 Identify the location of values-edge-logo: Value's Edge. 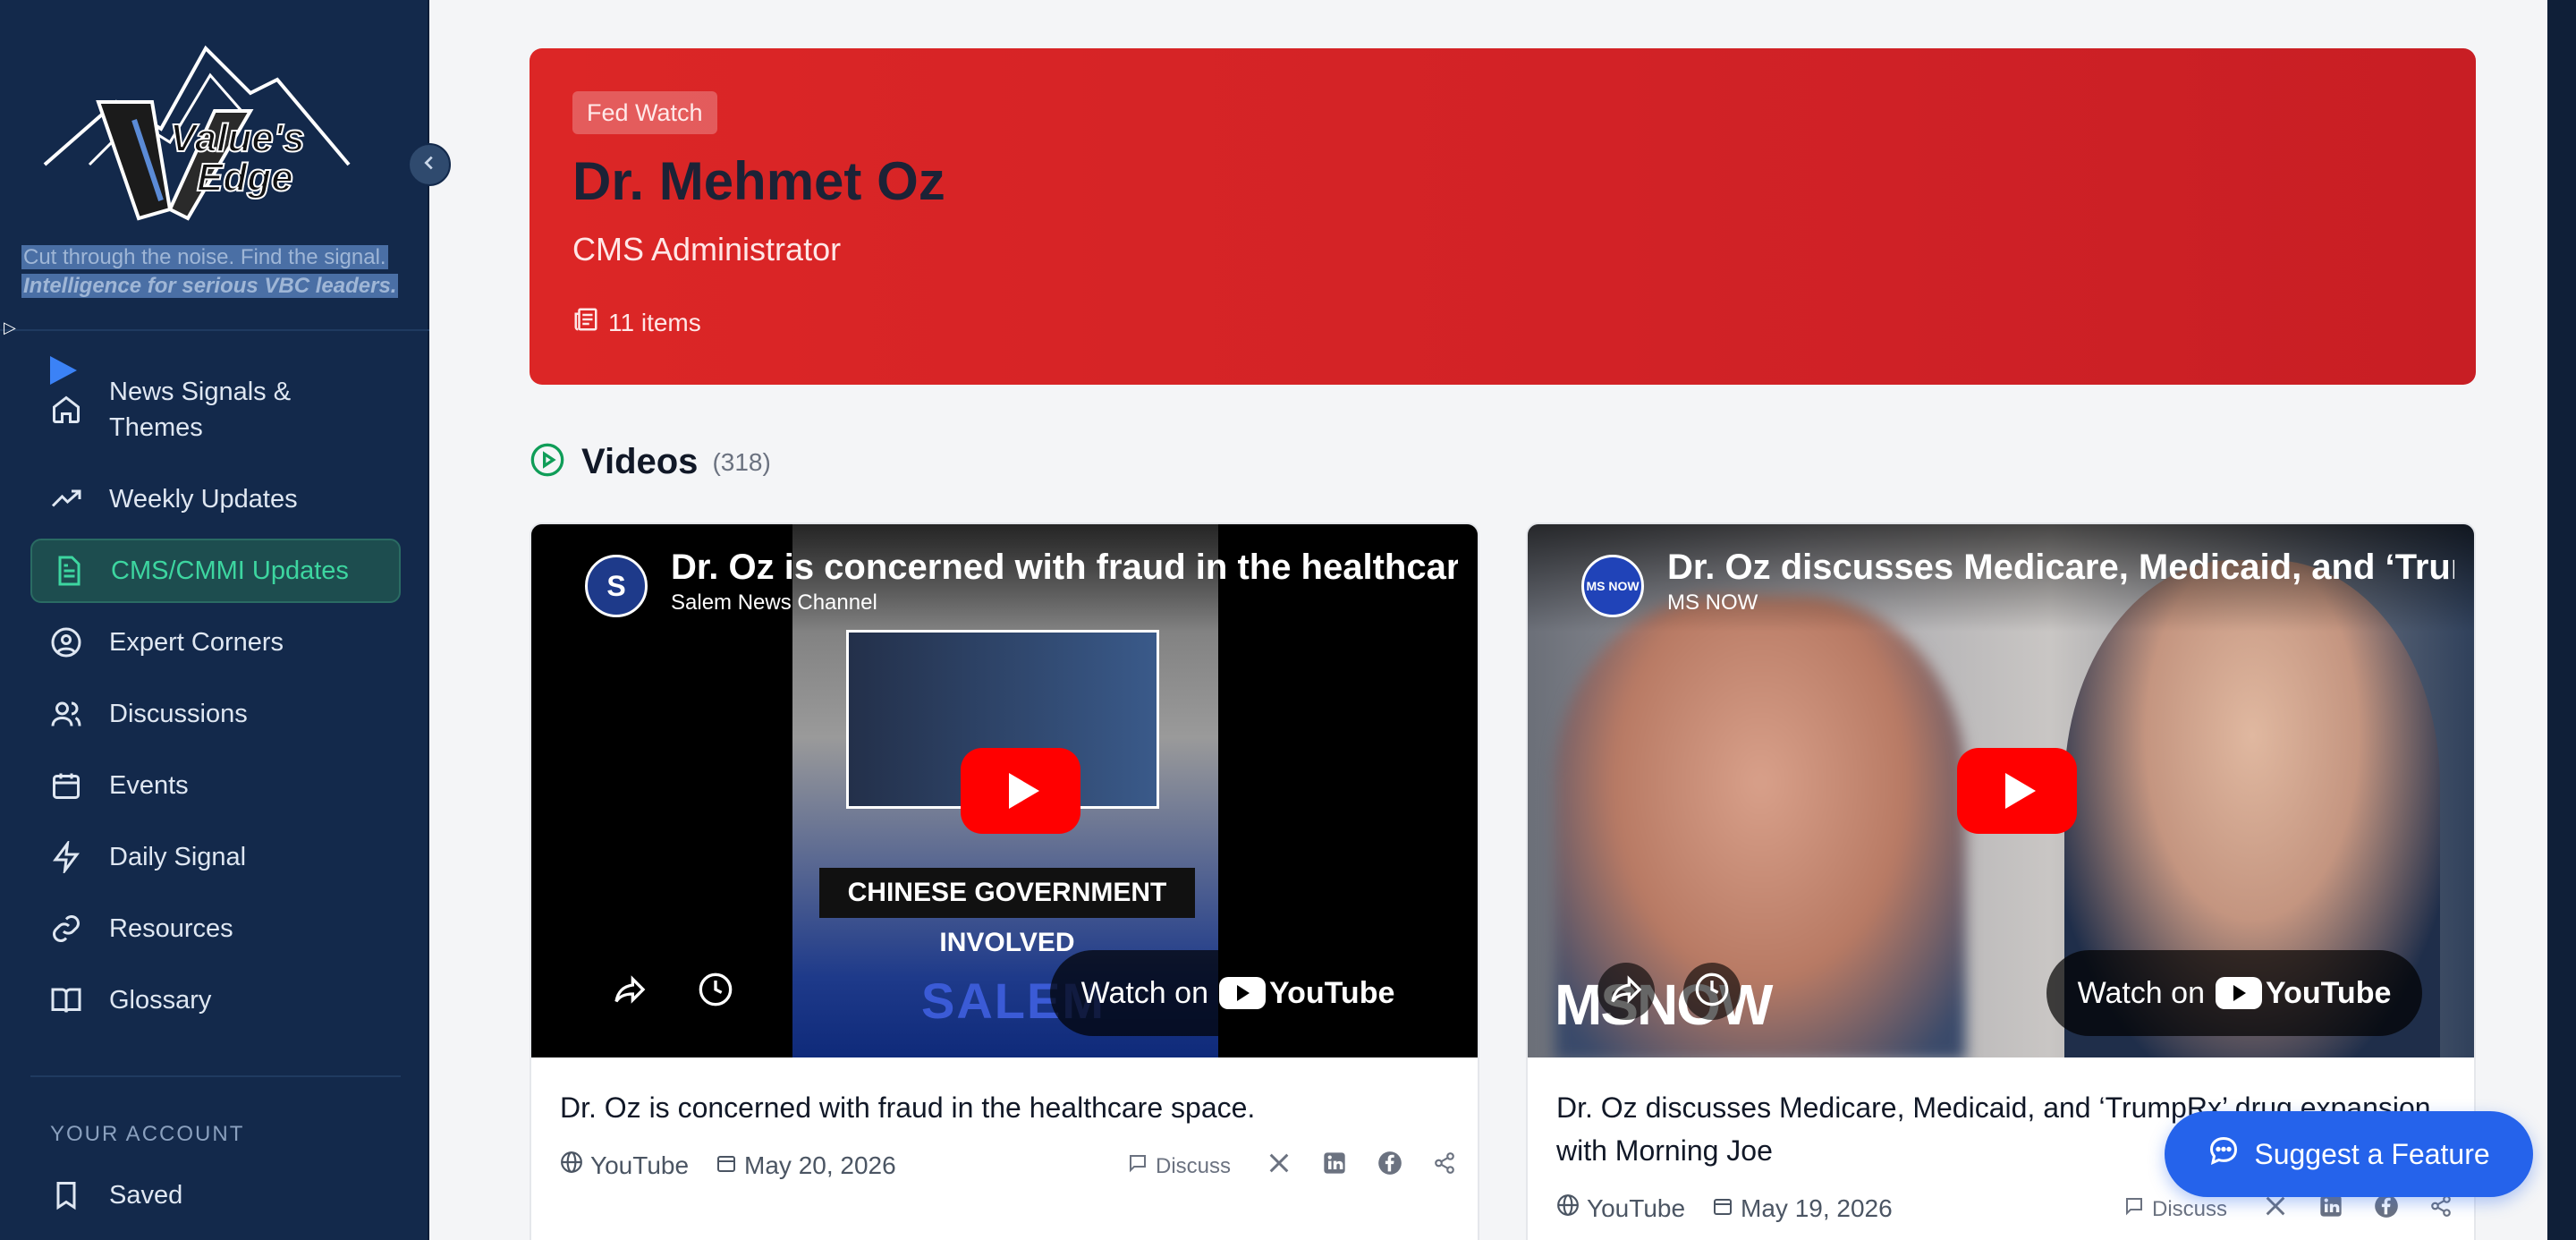
(210, 128).